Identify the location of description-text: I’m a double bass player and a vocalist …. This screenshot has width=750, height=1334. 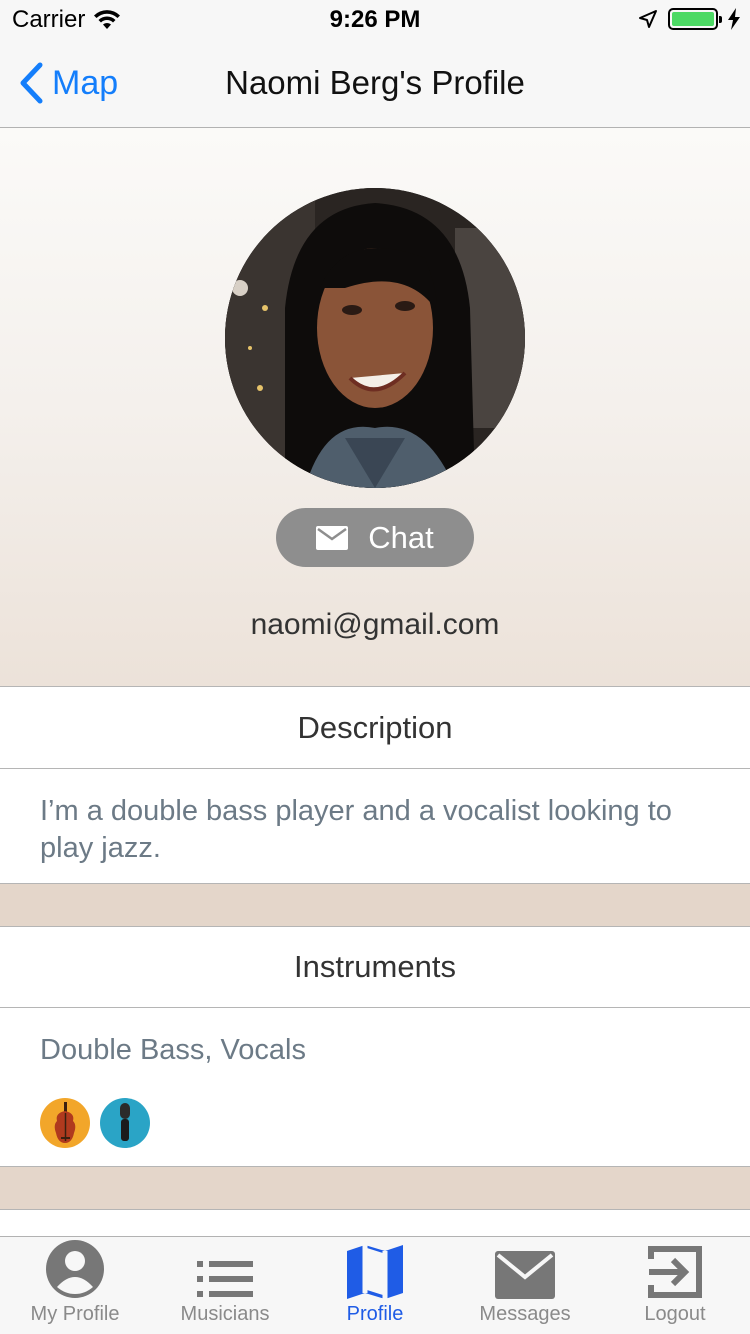
(356, 829).